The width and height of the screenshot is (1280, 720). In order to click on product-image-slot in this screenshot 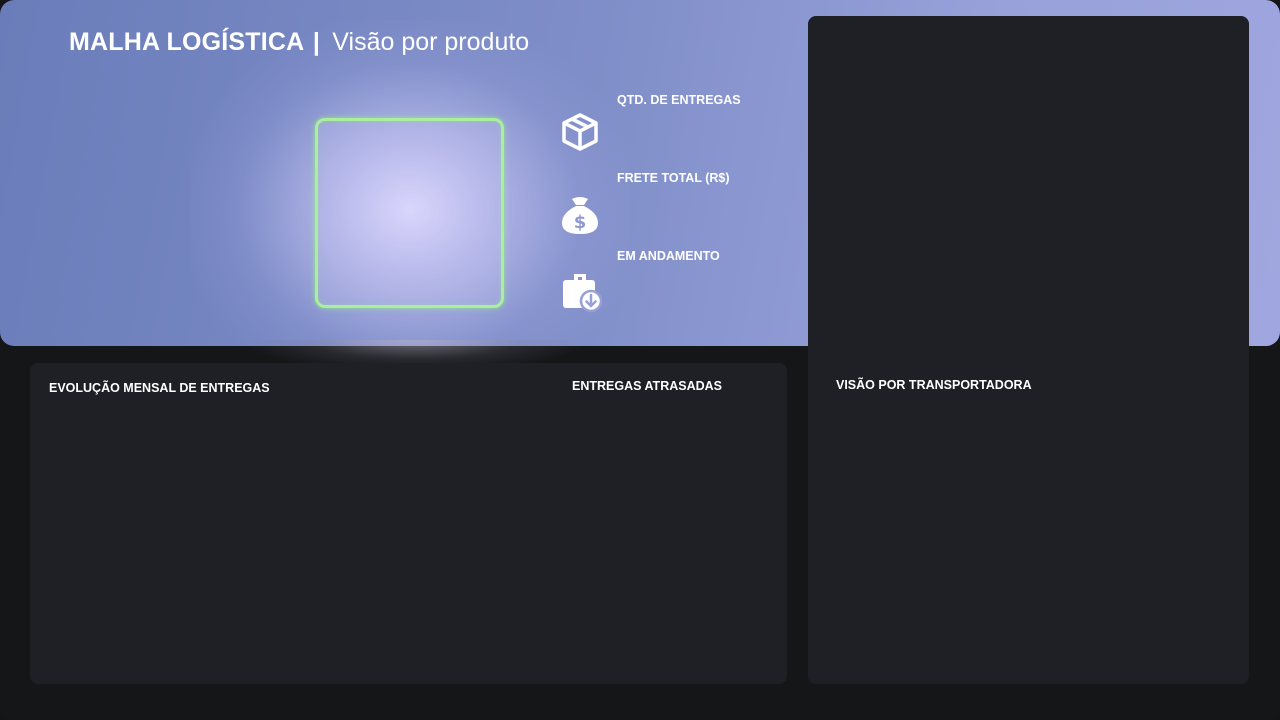, I will do `click(409, 213)`.